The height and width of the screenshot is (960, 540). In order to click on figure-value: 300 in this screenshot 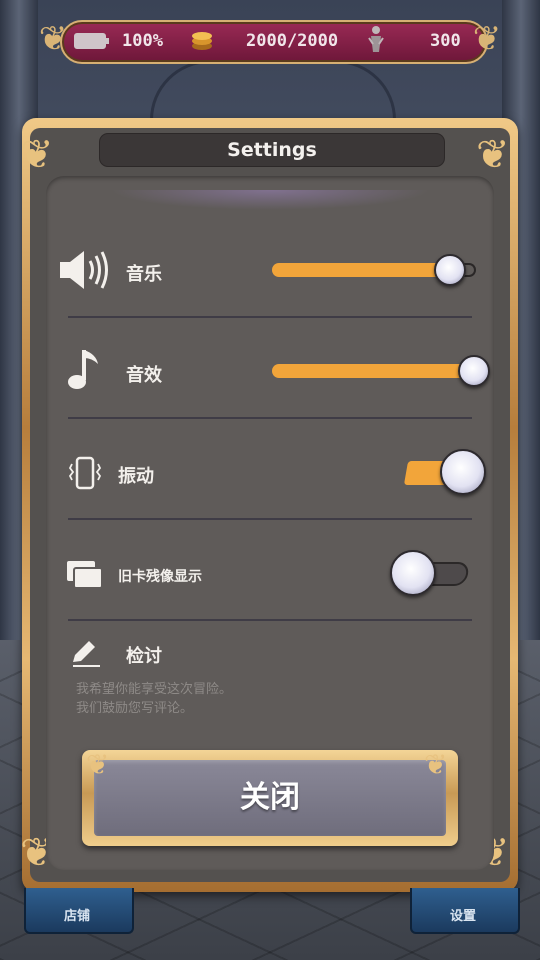, I will do `click(445, 41)`.